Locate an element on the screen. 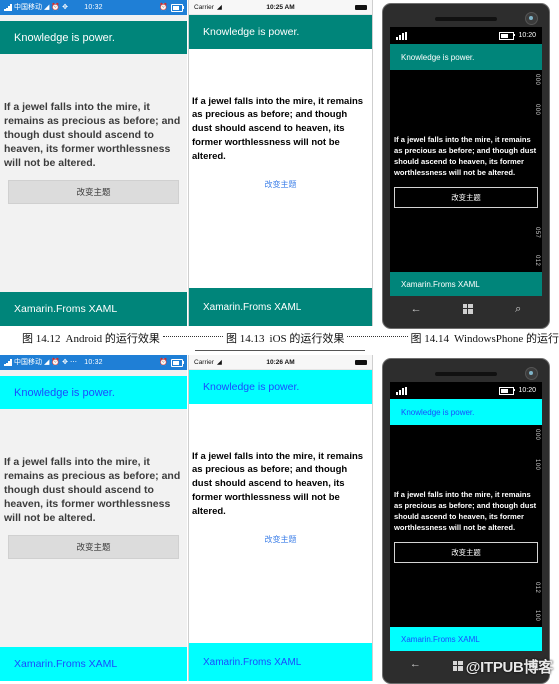 Image resolution: width=559 pixels, height=684 pixels. wp-marker: 057 is located at coordinates (537, 232).